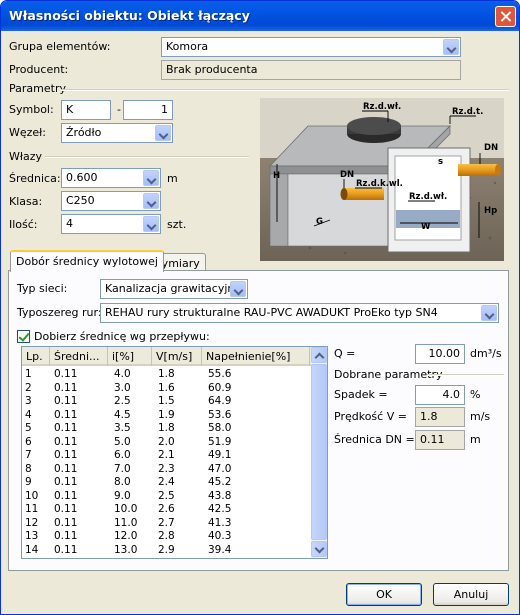 This screenshot has height=615, width=520. What do you see at coordinates (384, 594) in the screenshot?
I see `ok-button: OK` at bounding box center [384, 594].